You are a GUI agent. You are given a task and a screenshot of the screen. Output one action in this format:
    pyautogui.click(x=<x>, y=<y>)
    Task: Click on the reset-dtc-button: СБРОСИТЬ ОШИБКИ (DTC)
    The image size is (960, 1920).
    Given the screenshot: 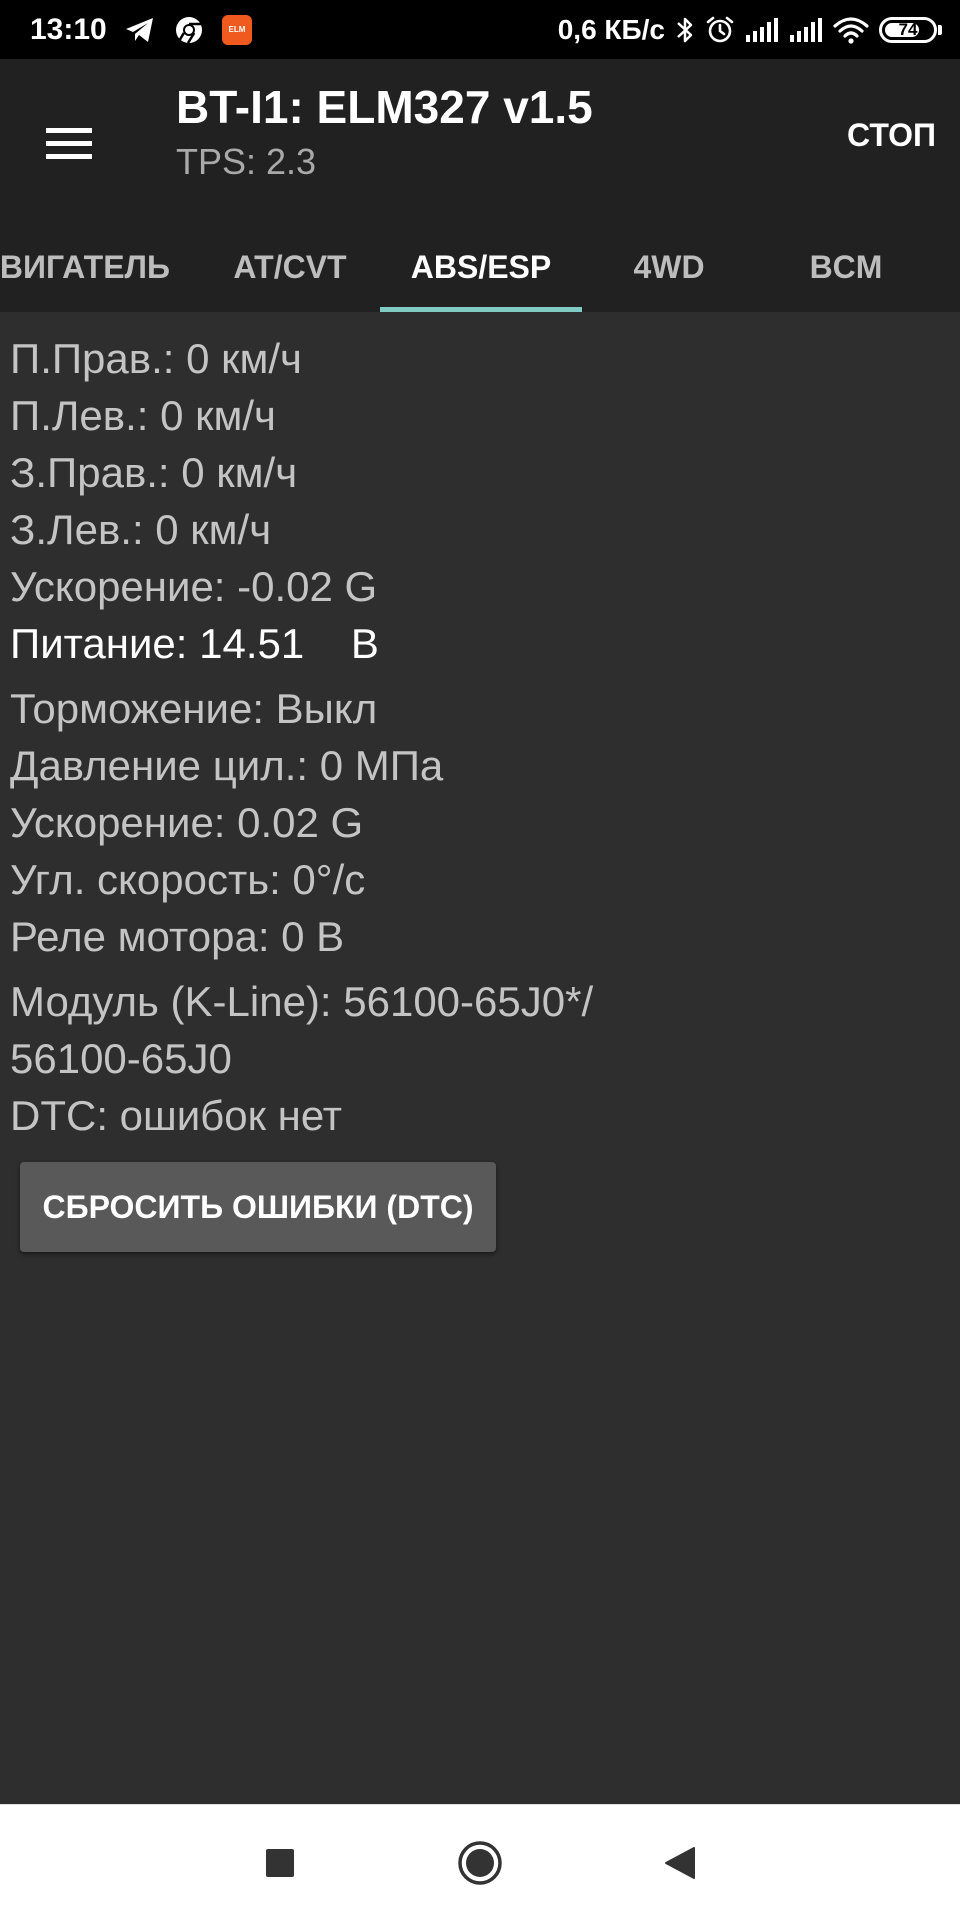 What is the action you would take?
    pyautogui.click(x=258, y=1207)
    